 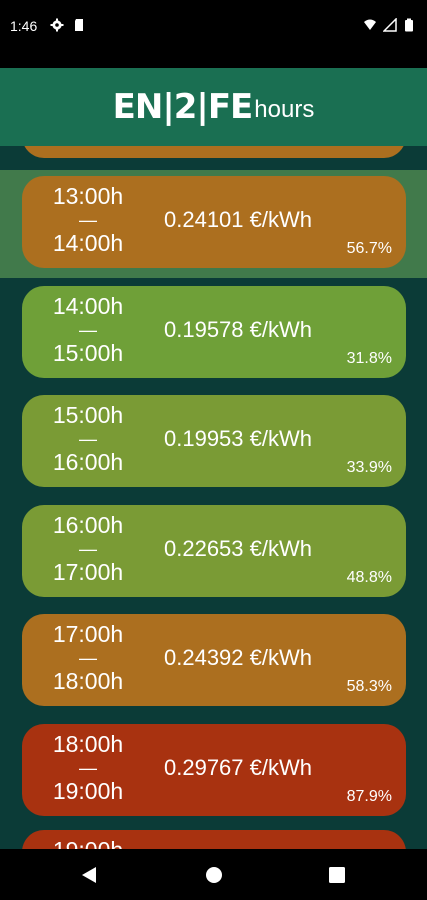 What do you see at coordinates (79, 25) in the screenshot?
I see `sd-card-icon` at bounding box center [79, 25].